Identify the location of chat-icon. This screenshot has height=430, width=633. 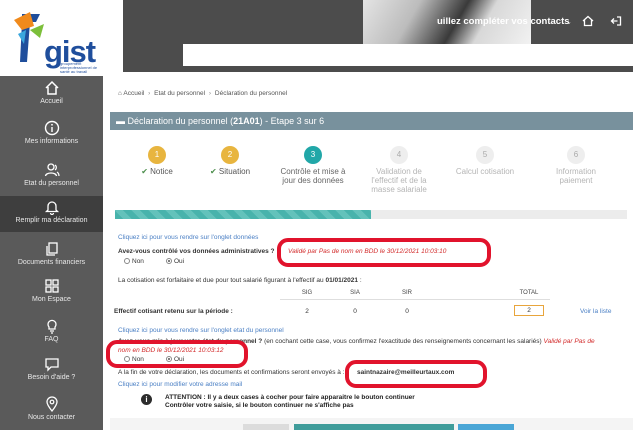
(51, 365).